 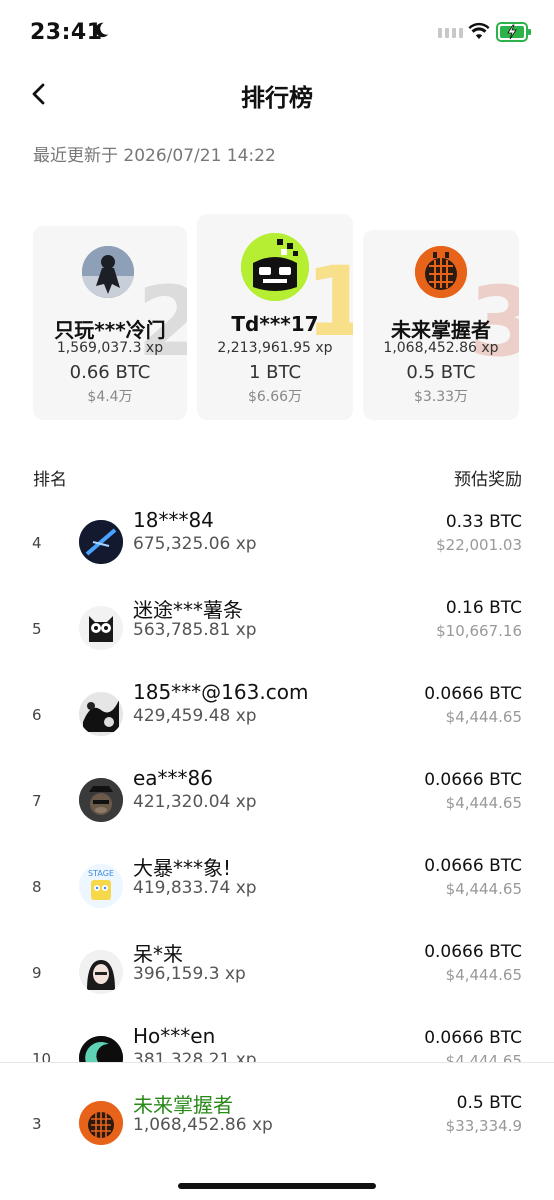 I want to click on user-name: 迷途***薯条, so click(x=188, y=610).